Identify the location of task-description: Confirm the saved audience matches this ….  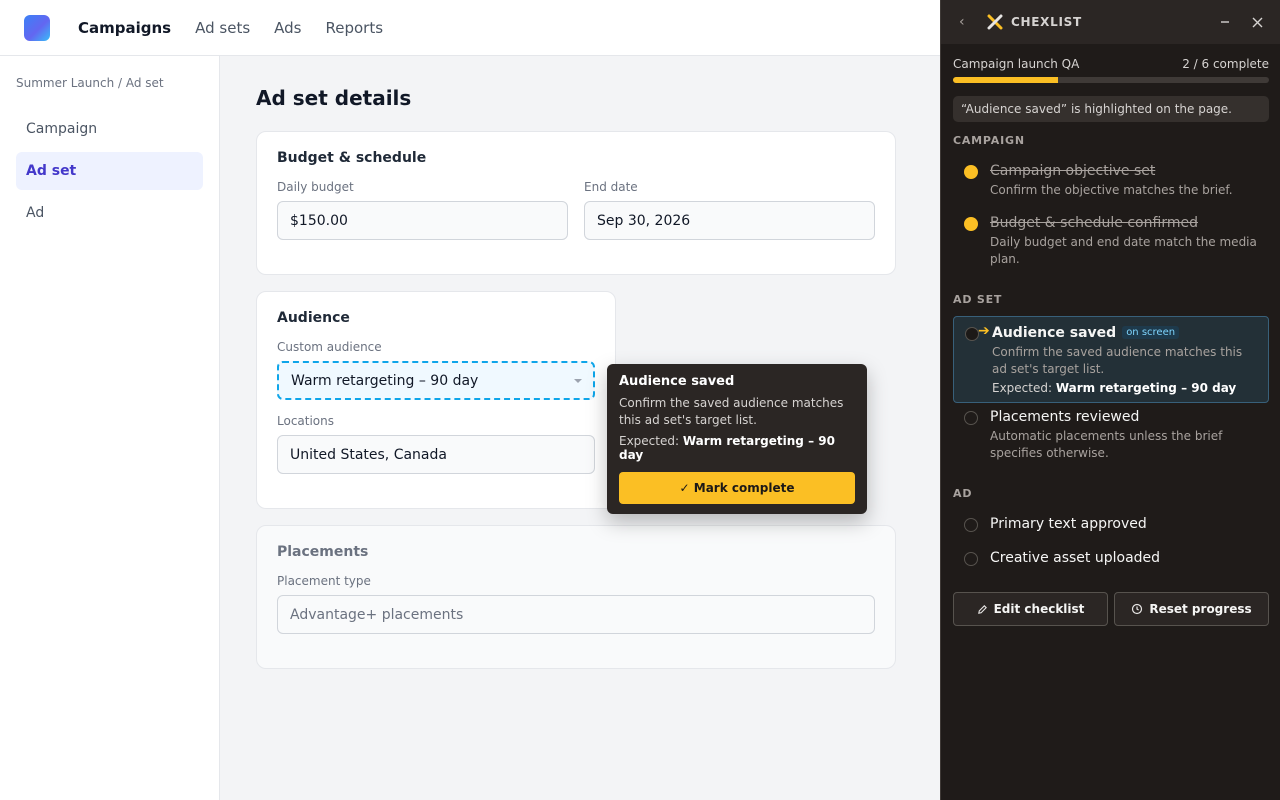
(1117, 360).